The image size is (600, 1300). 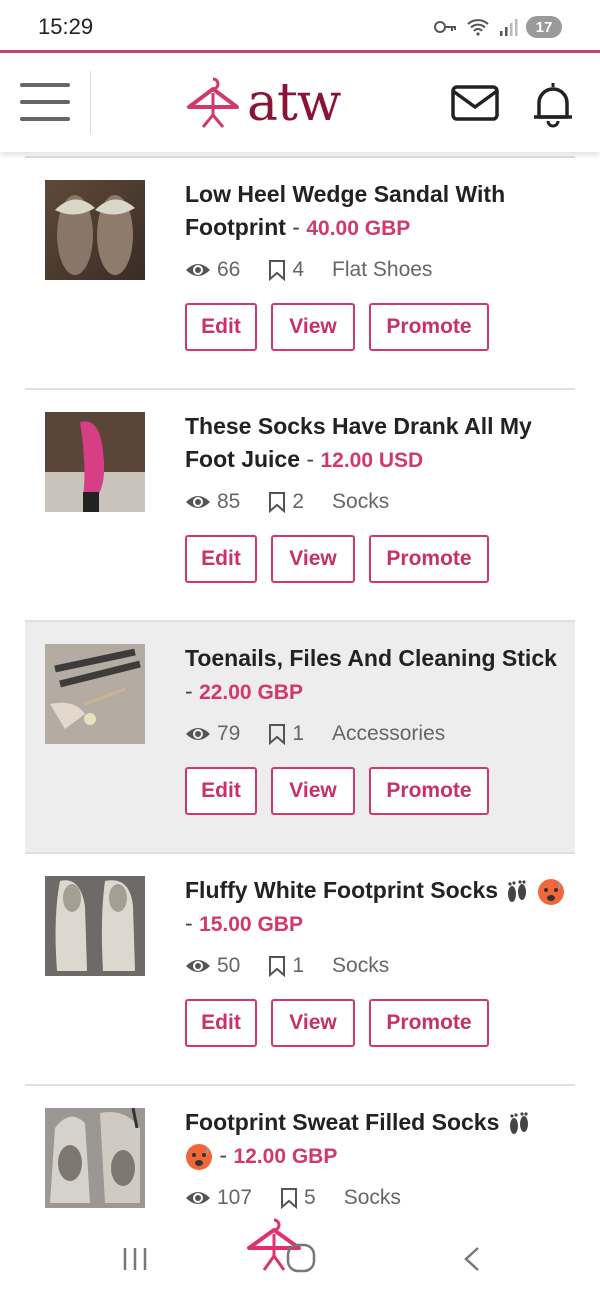 What do you see at coordinates (375, 1139) in the screenshot?
I see `listing-title: Footprint Sweat Filled Socks - 12.00 GBP` at bounding box center [375, 1139].